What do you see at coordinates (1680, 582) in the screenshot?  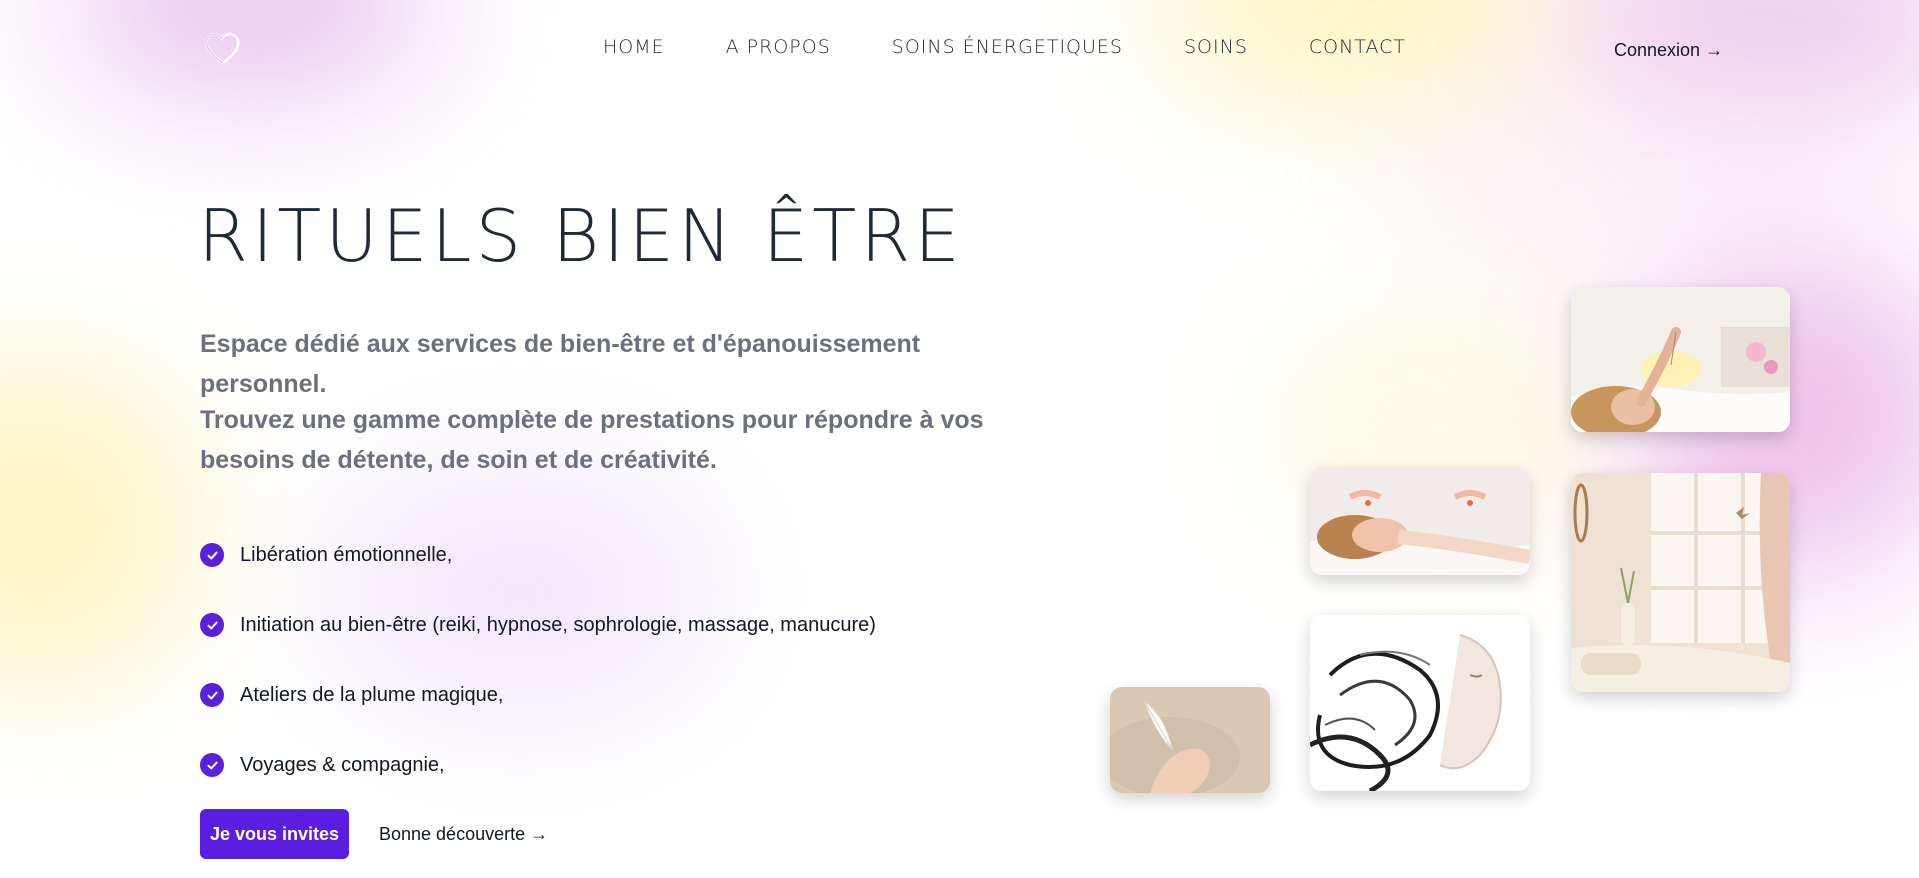 I see `photo-bright-bedroom` at bounding box center [1680, 582].